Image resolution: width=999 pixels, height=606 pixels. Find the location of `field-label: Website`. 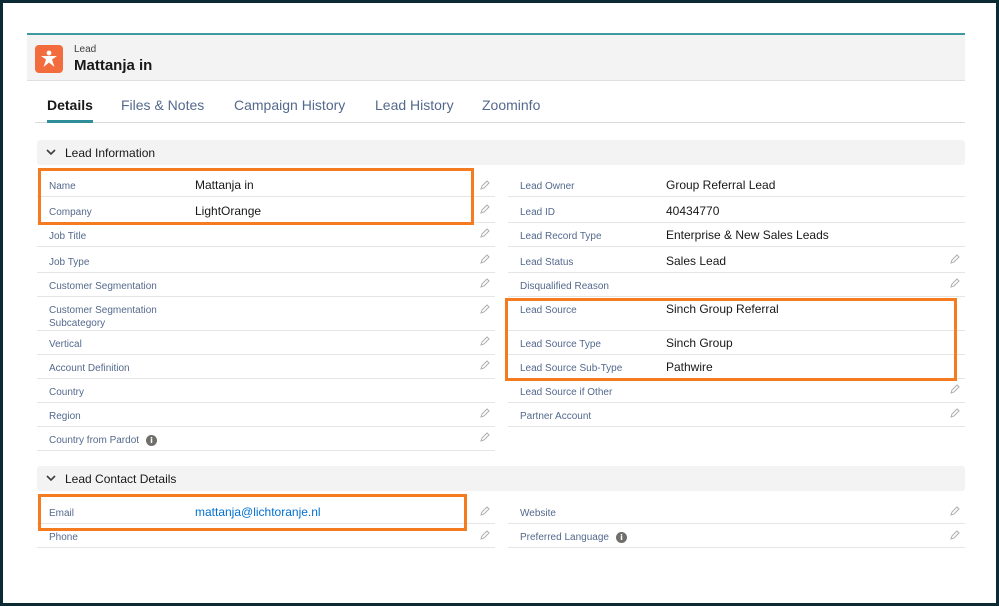

field-label: Website is located at coordinates (538, 513).